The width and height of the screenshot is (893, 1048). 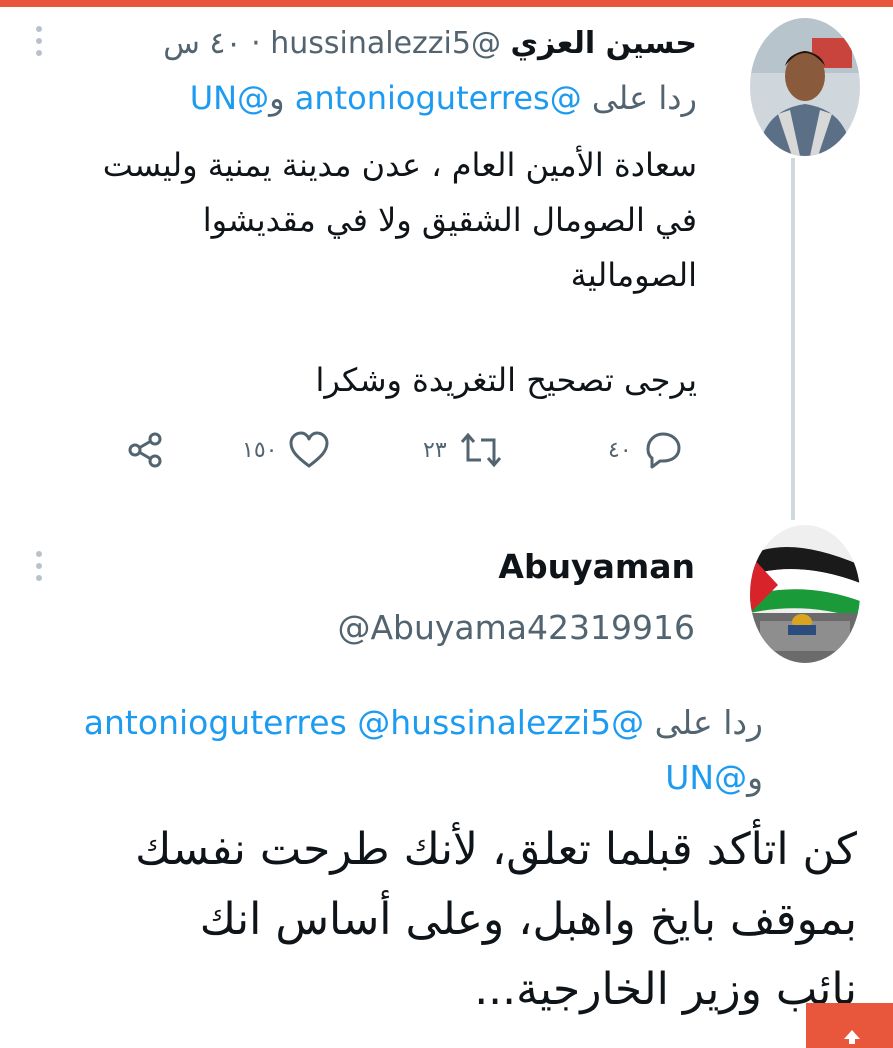 I want to click on reply-icon, so click(x=663, y=450).